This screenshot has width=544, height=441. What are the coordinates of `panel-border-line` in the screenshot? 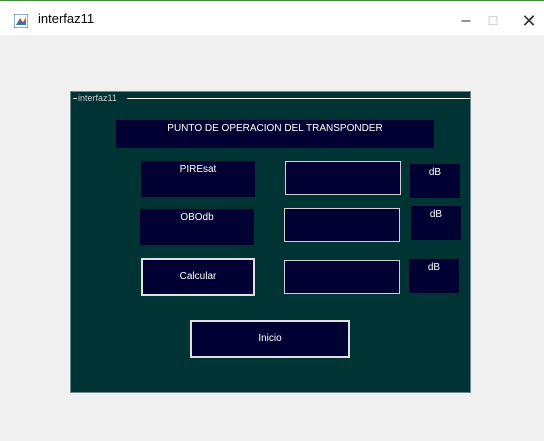 It's located at (298, 98).